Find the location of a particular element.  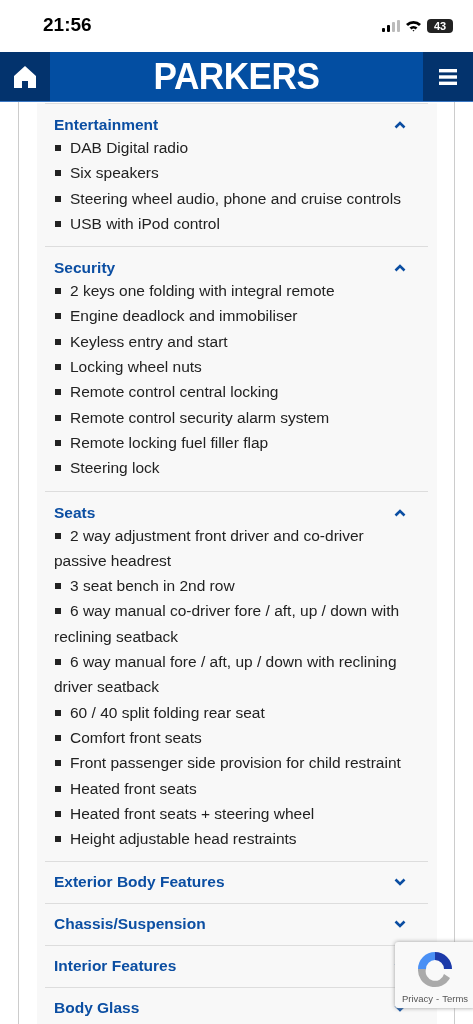

menu-button is located at coordinates (448, 76).